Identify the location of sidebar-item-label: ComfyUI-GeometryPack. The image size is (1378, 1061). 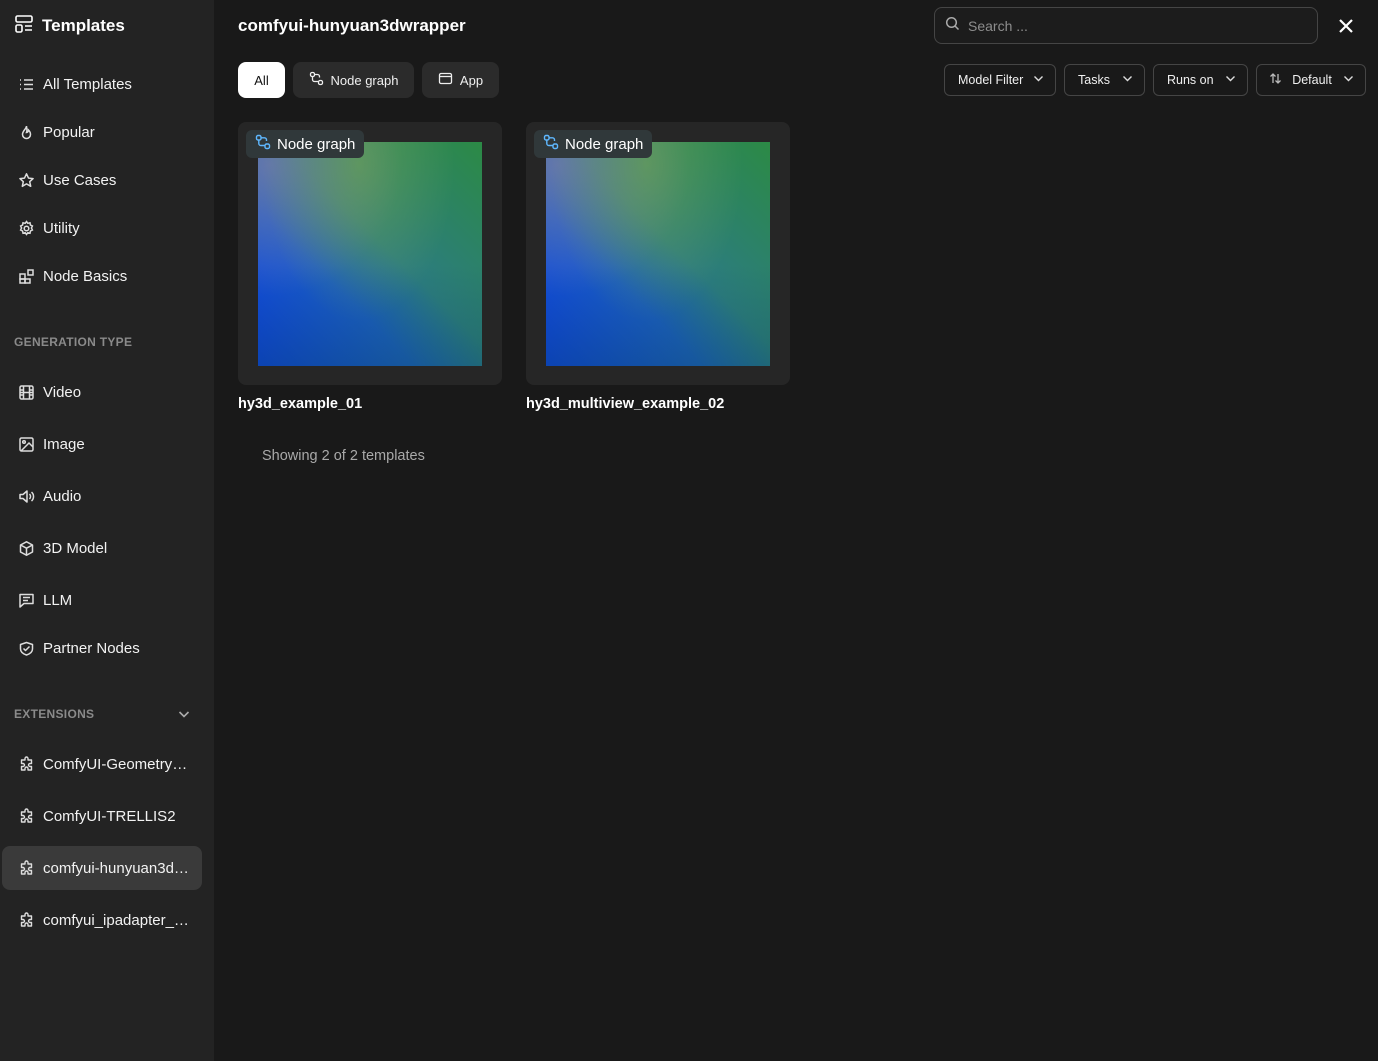
(118, 764).